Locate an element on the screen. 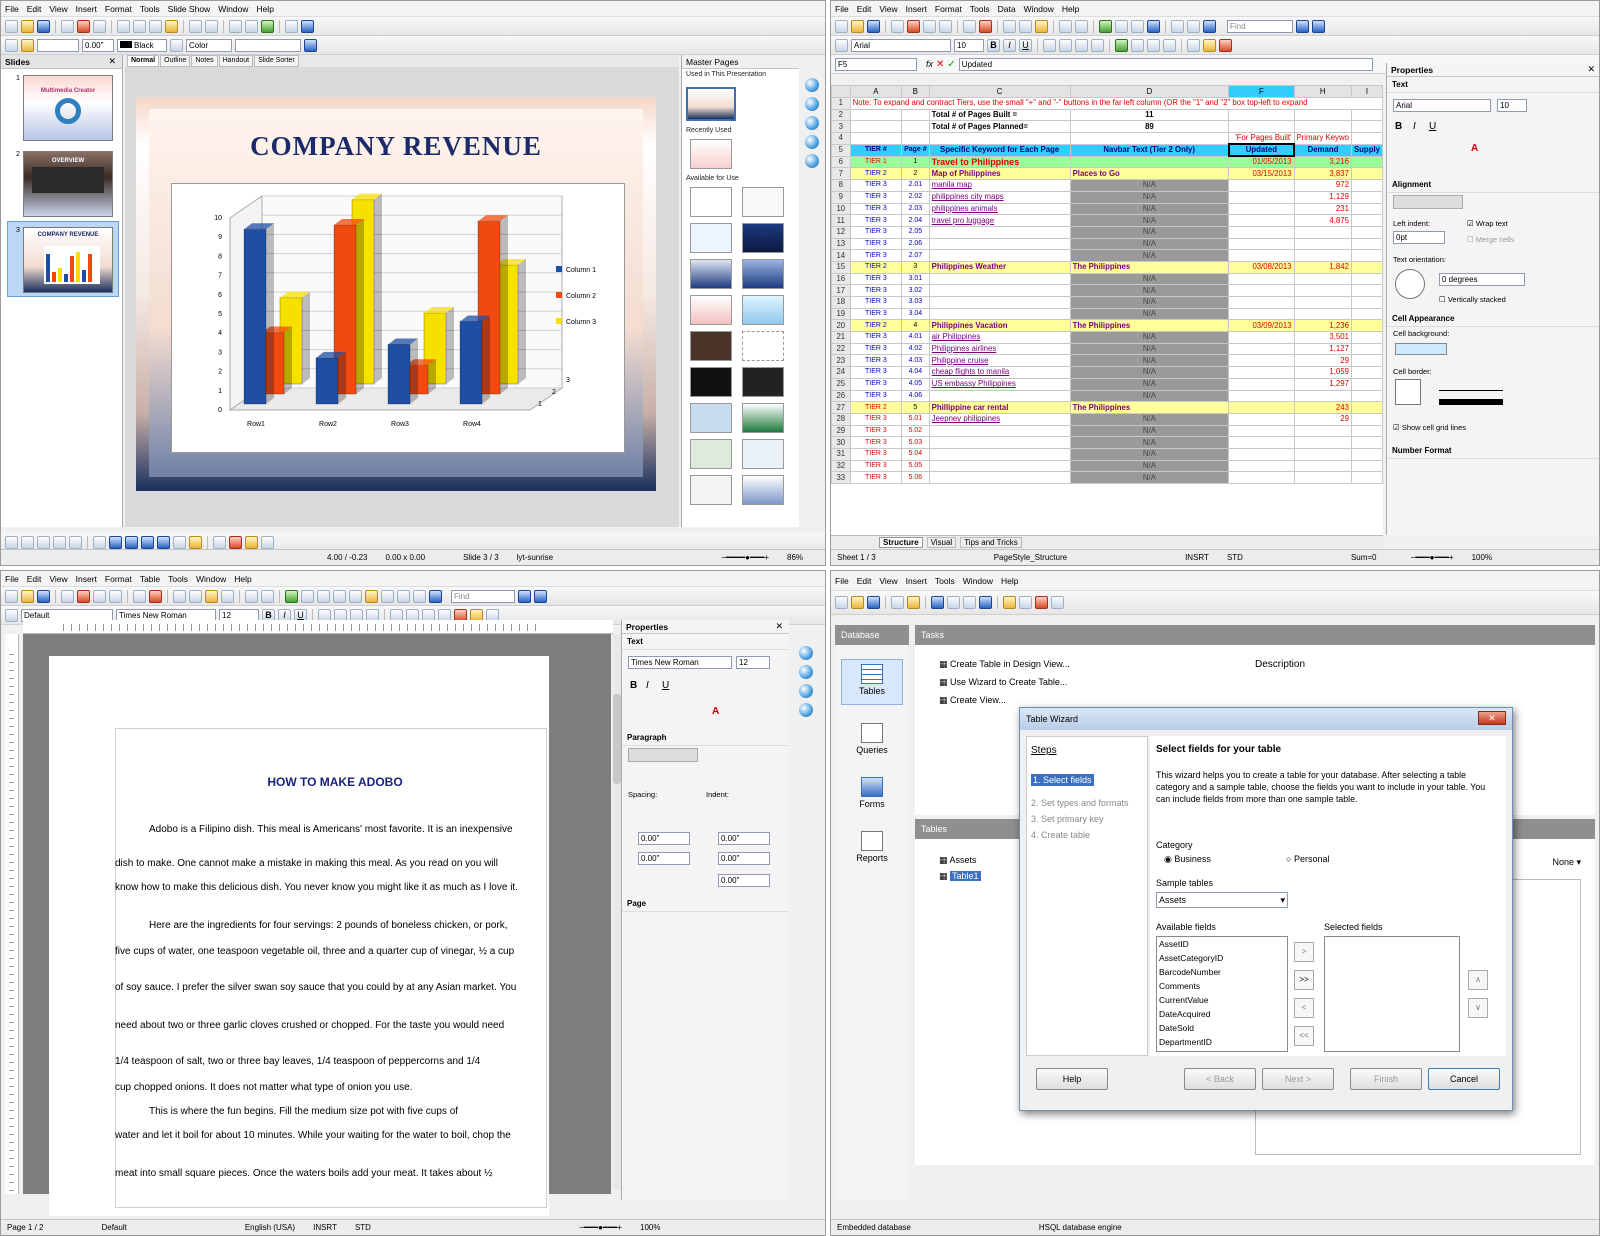 This screenshot has height=1236, width=1600. line-style-picker is located at coordinates (1471, 386).